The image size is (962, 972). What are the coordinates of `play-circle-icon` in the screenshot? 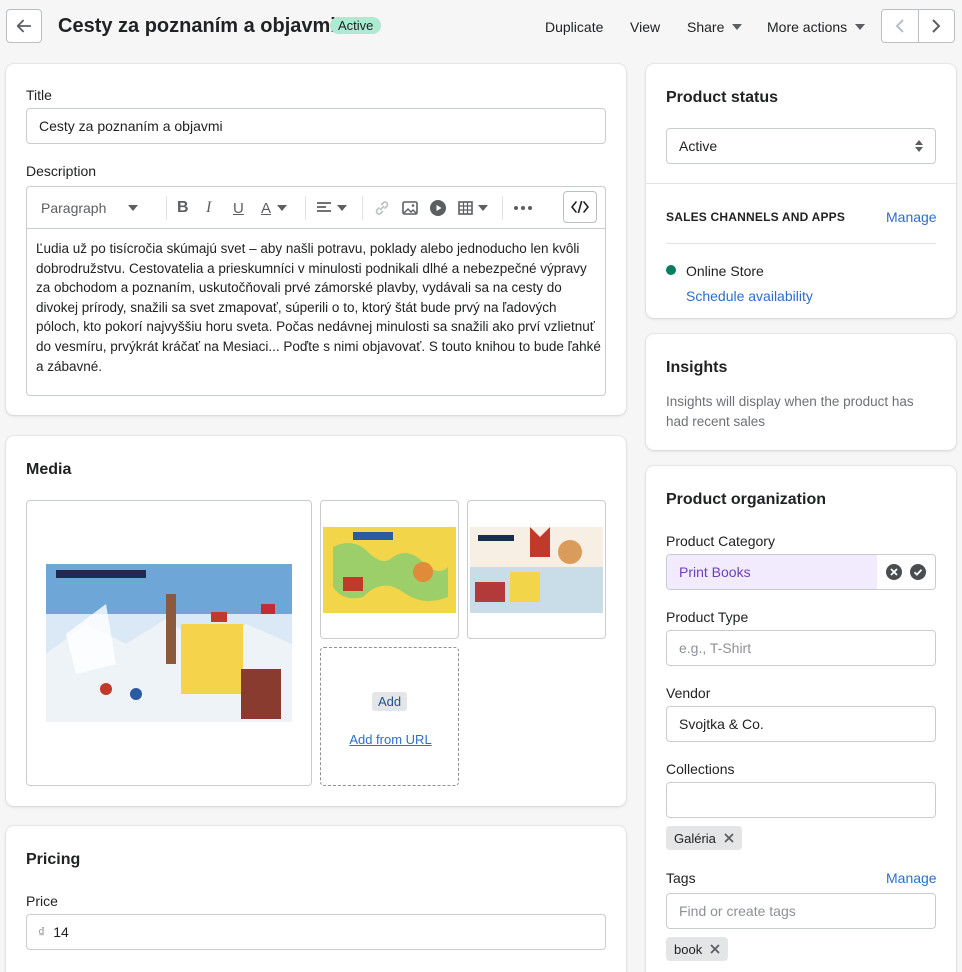 It's located at (438, 208).